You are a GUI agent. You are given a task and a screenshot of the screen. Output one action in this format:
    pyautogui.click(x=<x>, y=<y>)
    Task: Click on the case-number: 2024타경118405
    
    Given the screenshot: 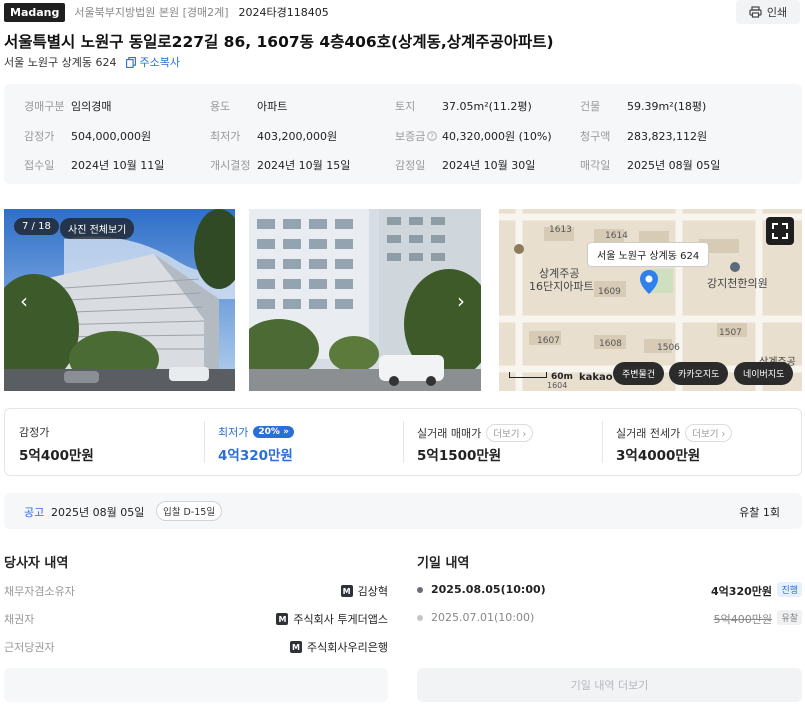 What is the action you would take?
    pyautogui.click(x=283, y=12)
    